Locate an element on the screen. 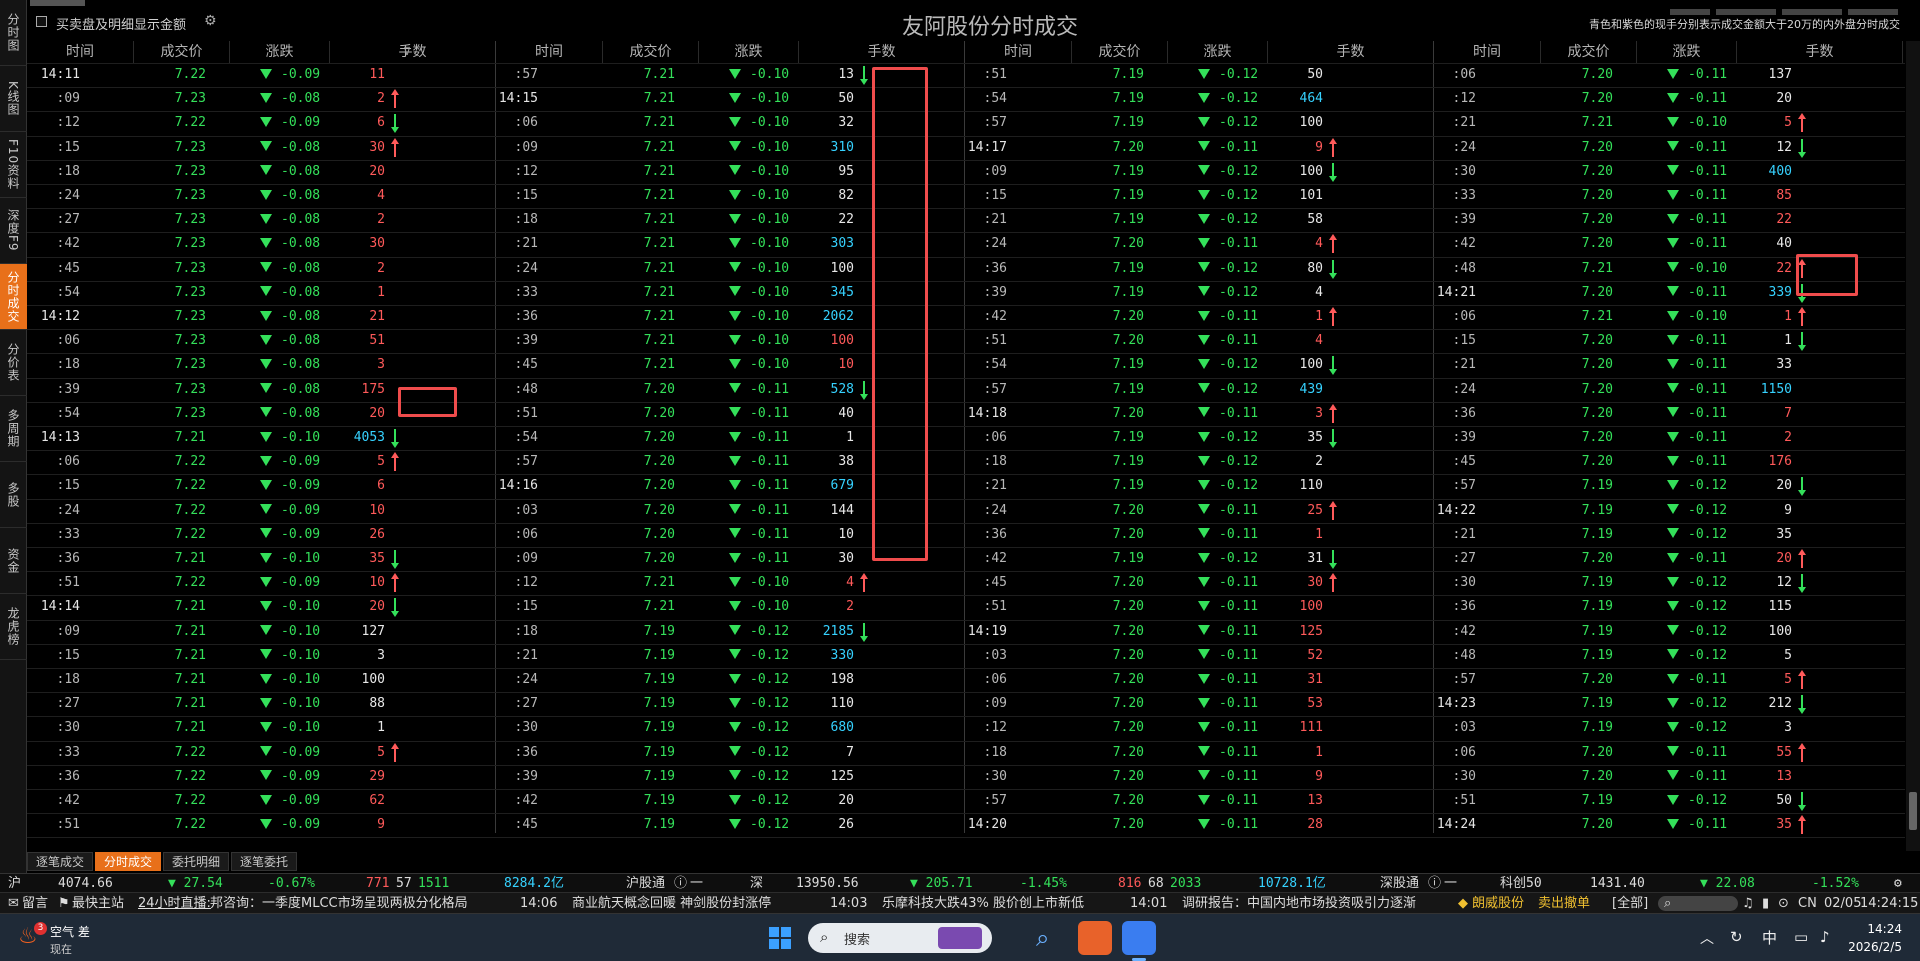 The width and height of the screenshot is (1920, 961). nav-item-9: 龙虎榜 is located at coordinates (13, 627).